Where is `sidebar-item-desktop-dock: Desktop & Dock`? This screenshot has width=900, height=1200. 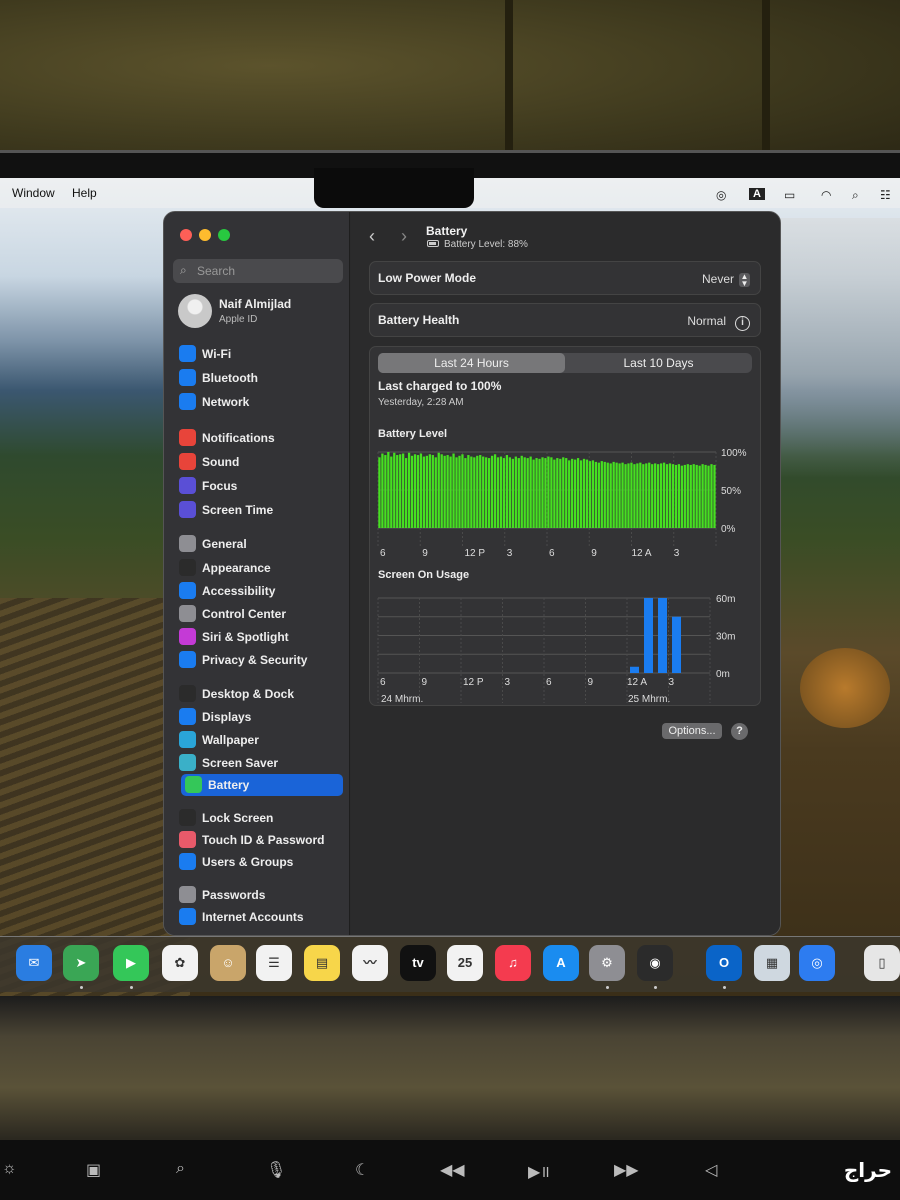 sidebar-item-desktop-dock: Desktop & Dock is located at coordinates (261, 694).